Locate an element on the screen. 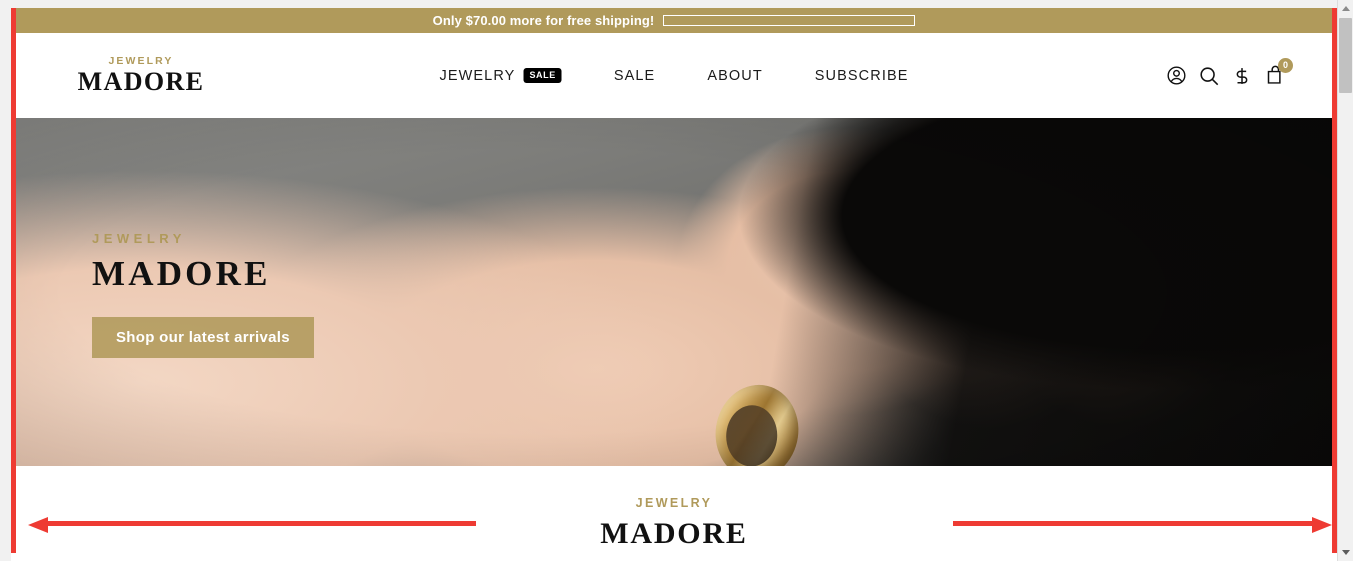 This screenshot has width=1353, height=561. nav-item-jewelry: JEWELRY SALE is located at coordinates (501, 76).